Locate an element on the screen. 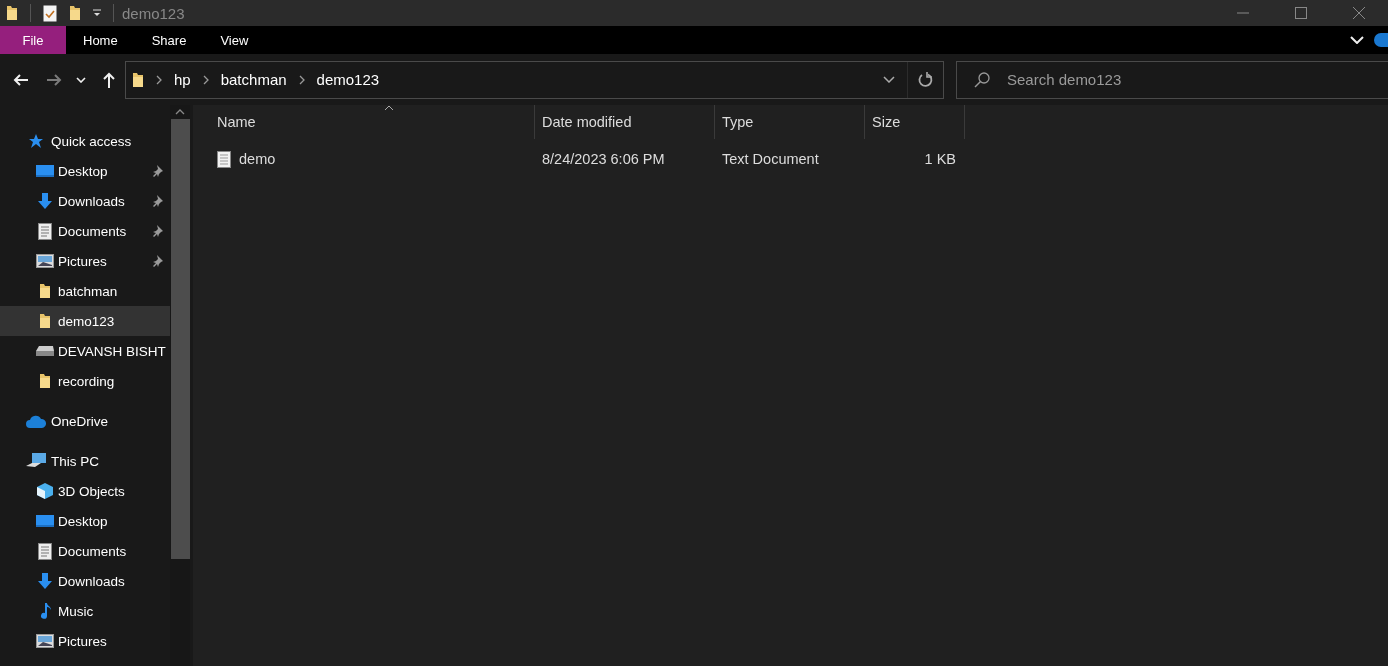  sort-up-icon is located at coordinates (389, 108).